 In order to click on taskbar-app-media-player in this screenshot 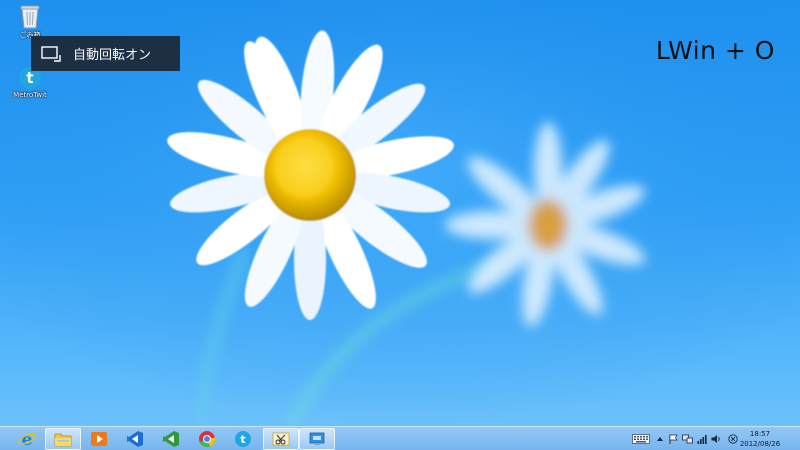, I will do `click(99, 439)`.